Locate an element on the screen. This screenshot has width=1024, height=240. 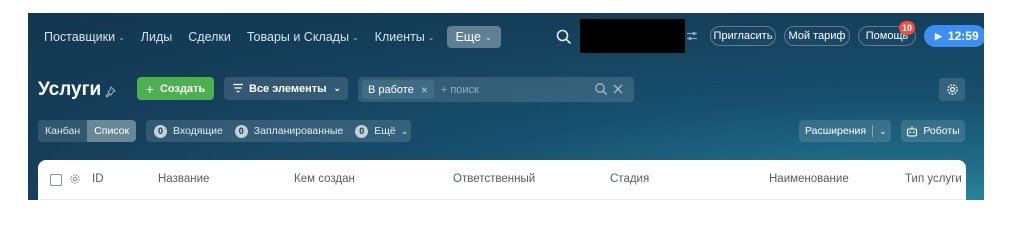
counter-incoming: 0 Входящие is located at coordinates (188, 131).